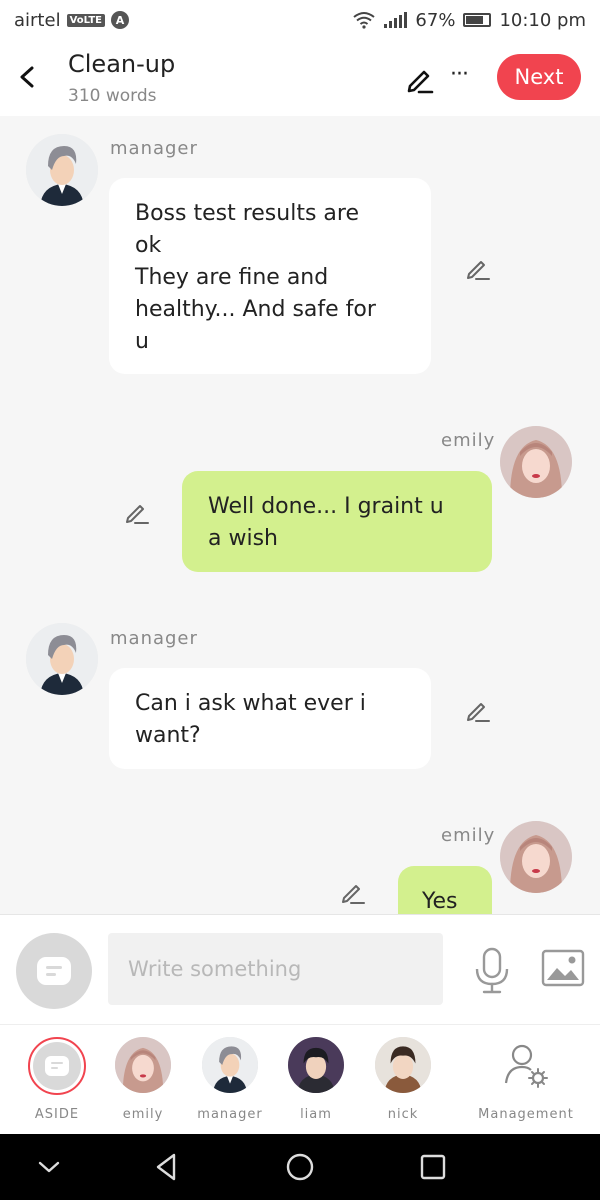  What do you see at coordinates (275, 969) in the screenshot?
I see `message-input` at bounding box center [275, 969].